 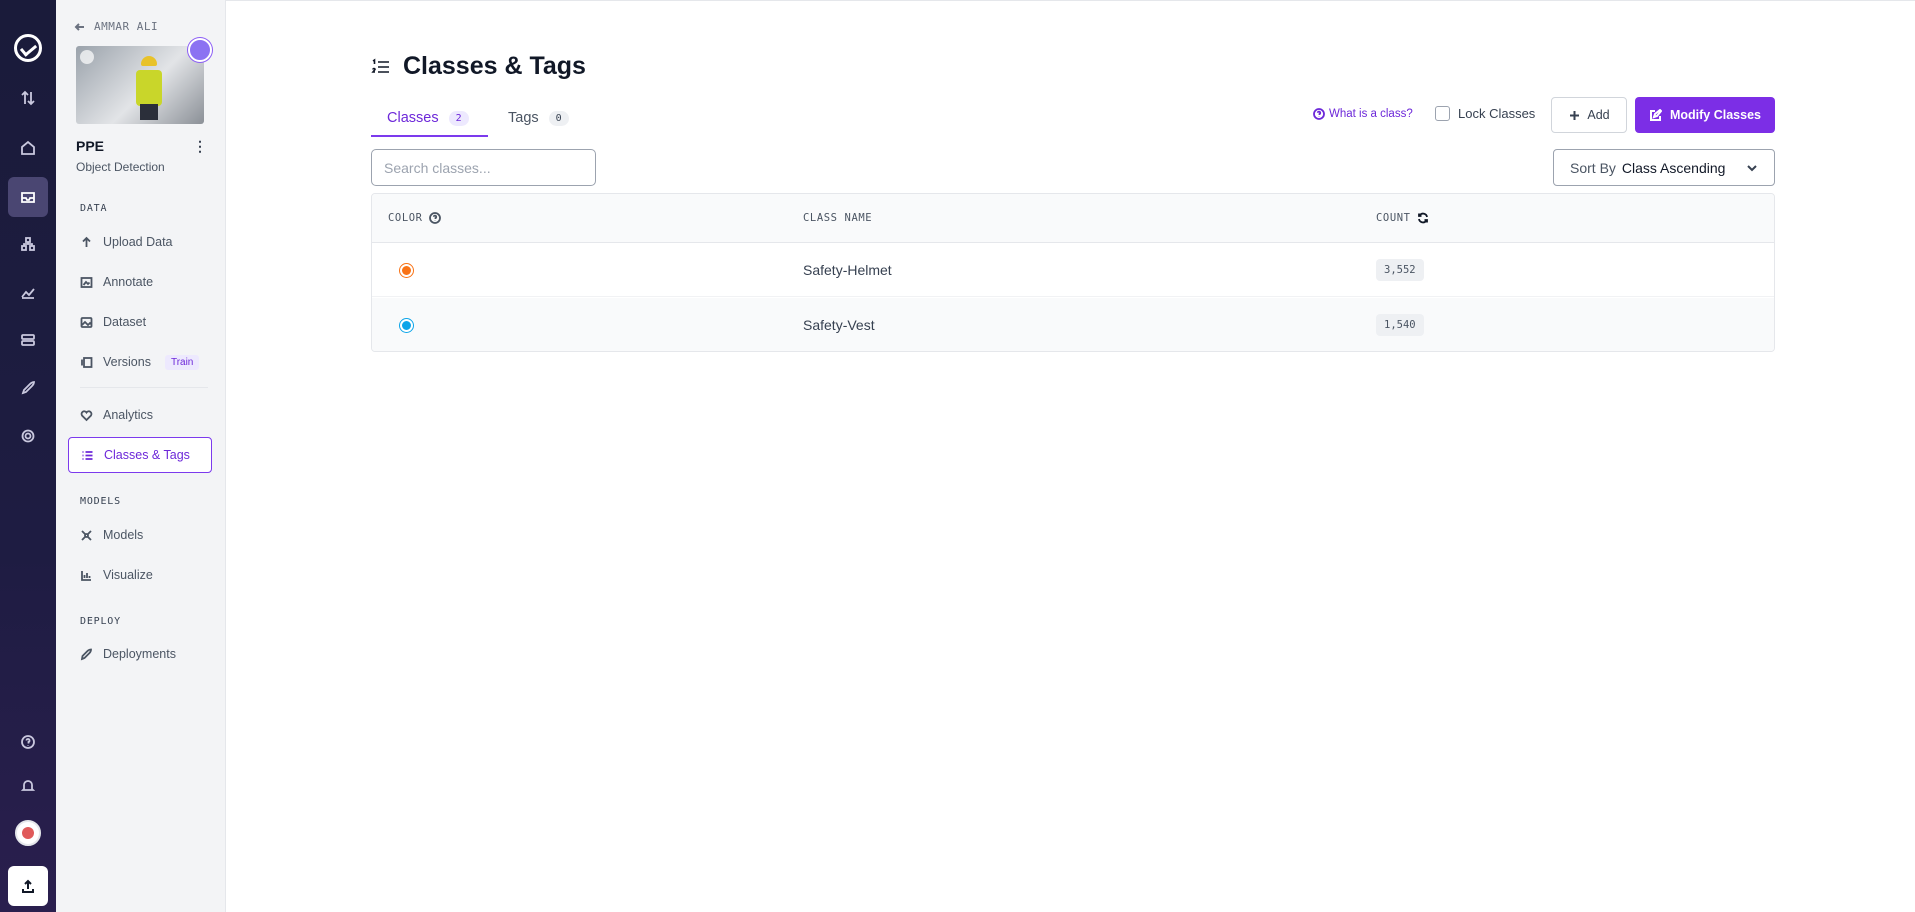 What do you see at coordinates (90, 146) in the screenshot?
I see `project-name: PPE` at bounding box center [90, 146].